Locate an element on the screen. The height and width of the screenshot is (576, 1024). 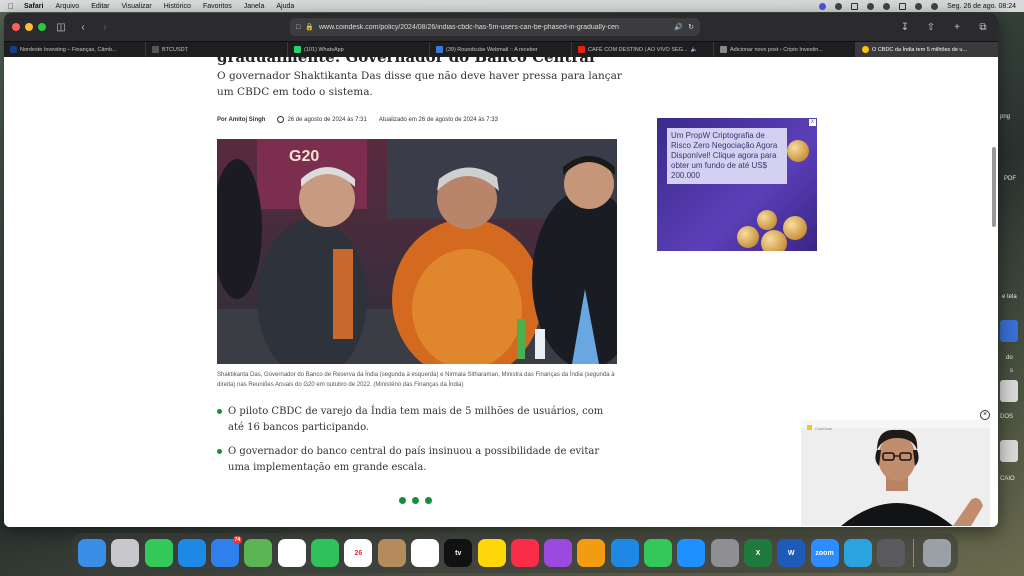
dock-telegram-icon is located at coordinates (857, 553).